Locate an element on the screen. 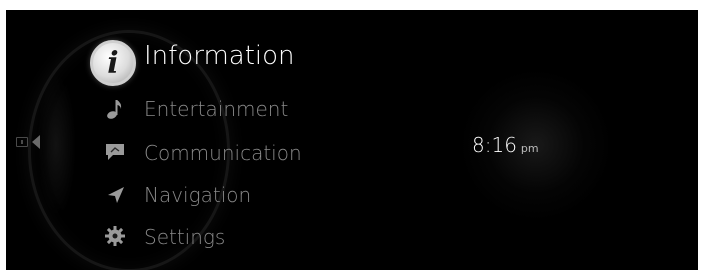 This screenshot has width=704, height=270. menu-item-label: Settings is located at coordinates (185, 237).